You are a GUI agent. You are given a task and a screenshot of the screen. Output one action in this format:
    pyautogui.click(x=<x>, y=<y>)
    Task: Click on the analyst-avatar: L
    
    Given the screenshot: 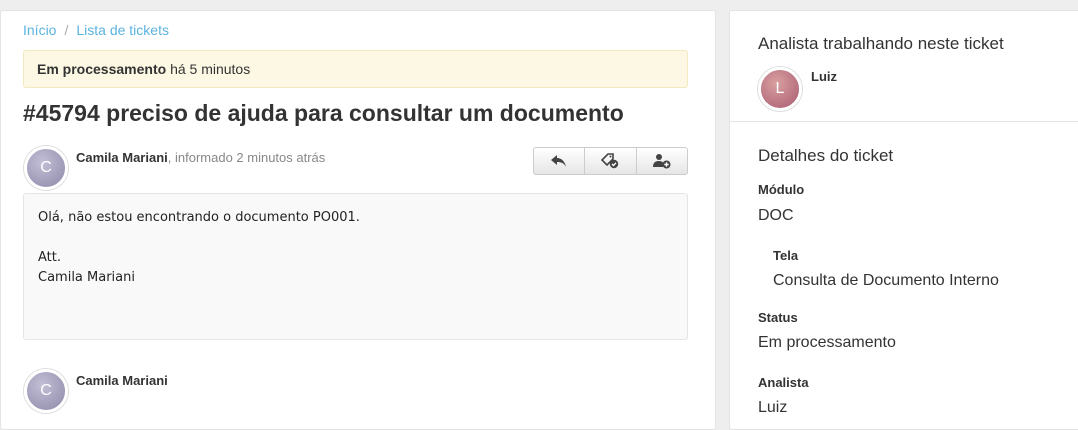 What is the action you would take?
    pyautogui.click(x=780, y=89)
    